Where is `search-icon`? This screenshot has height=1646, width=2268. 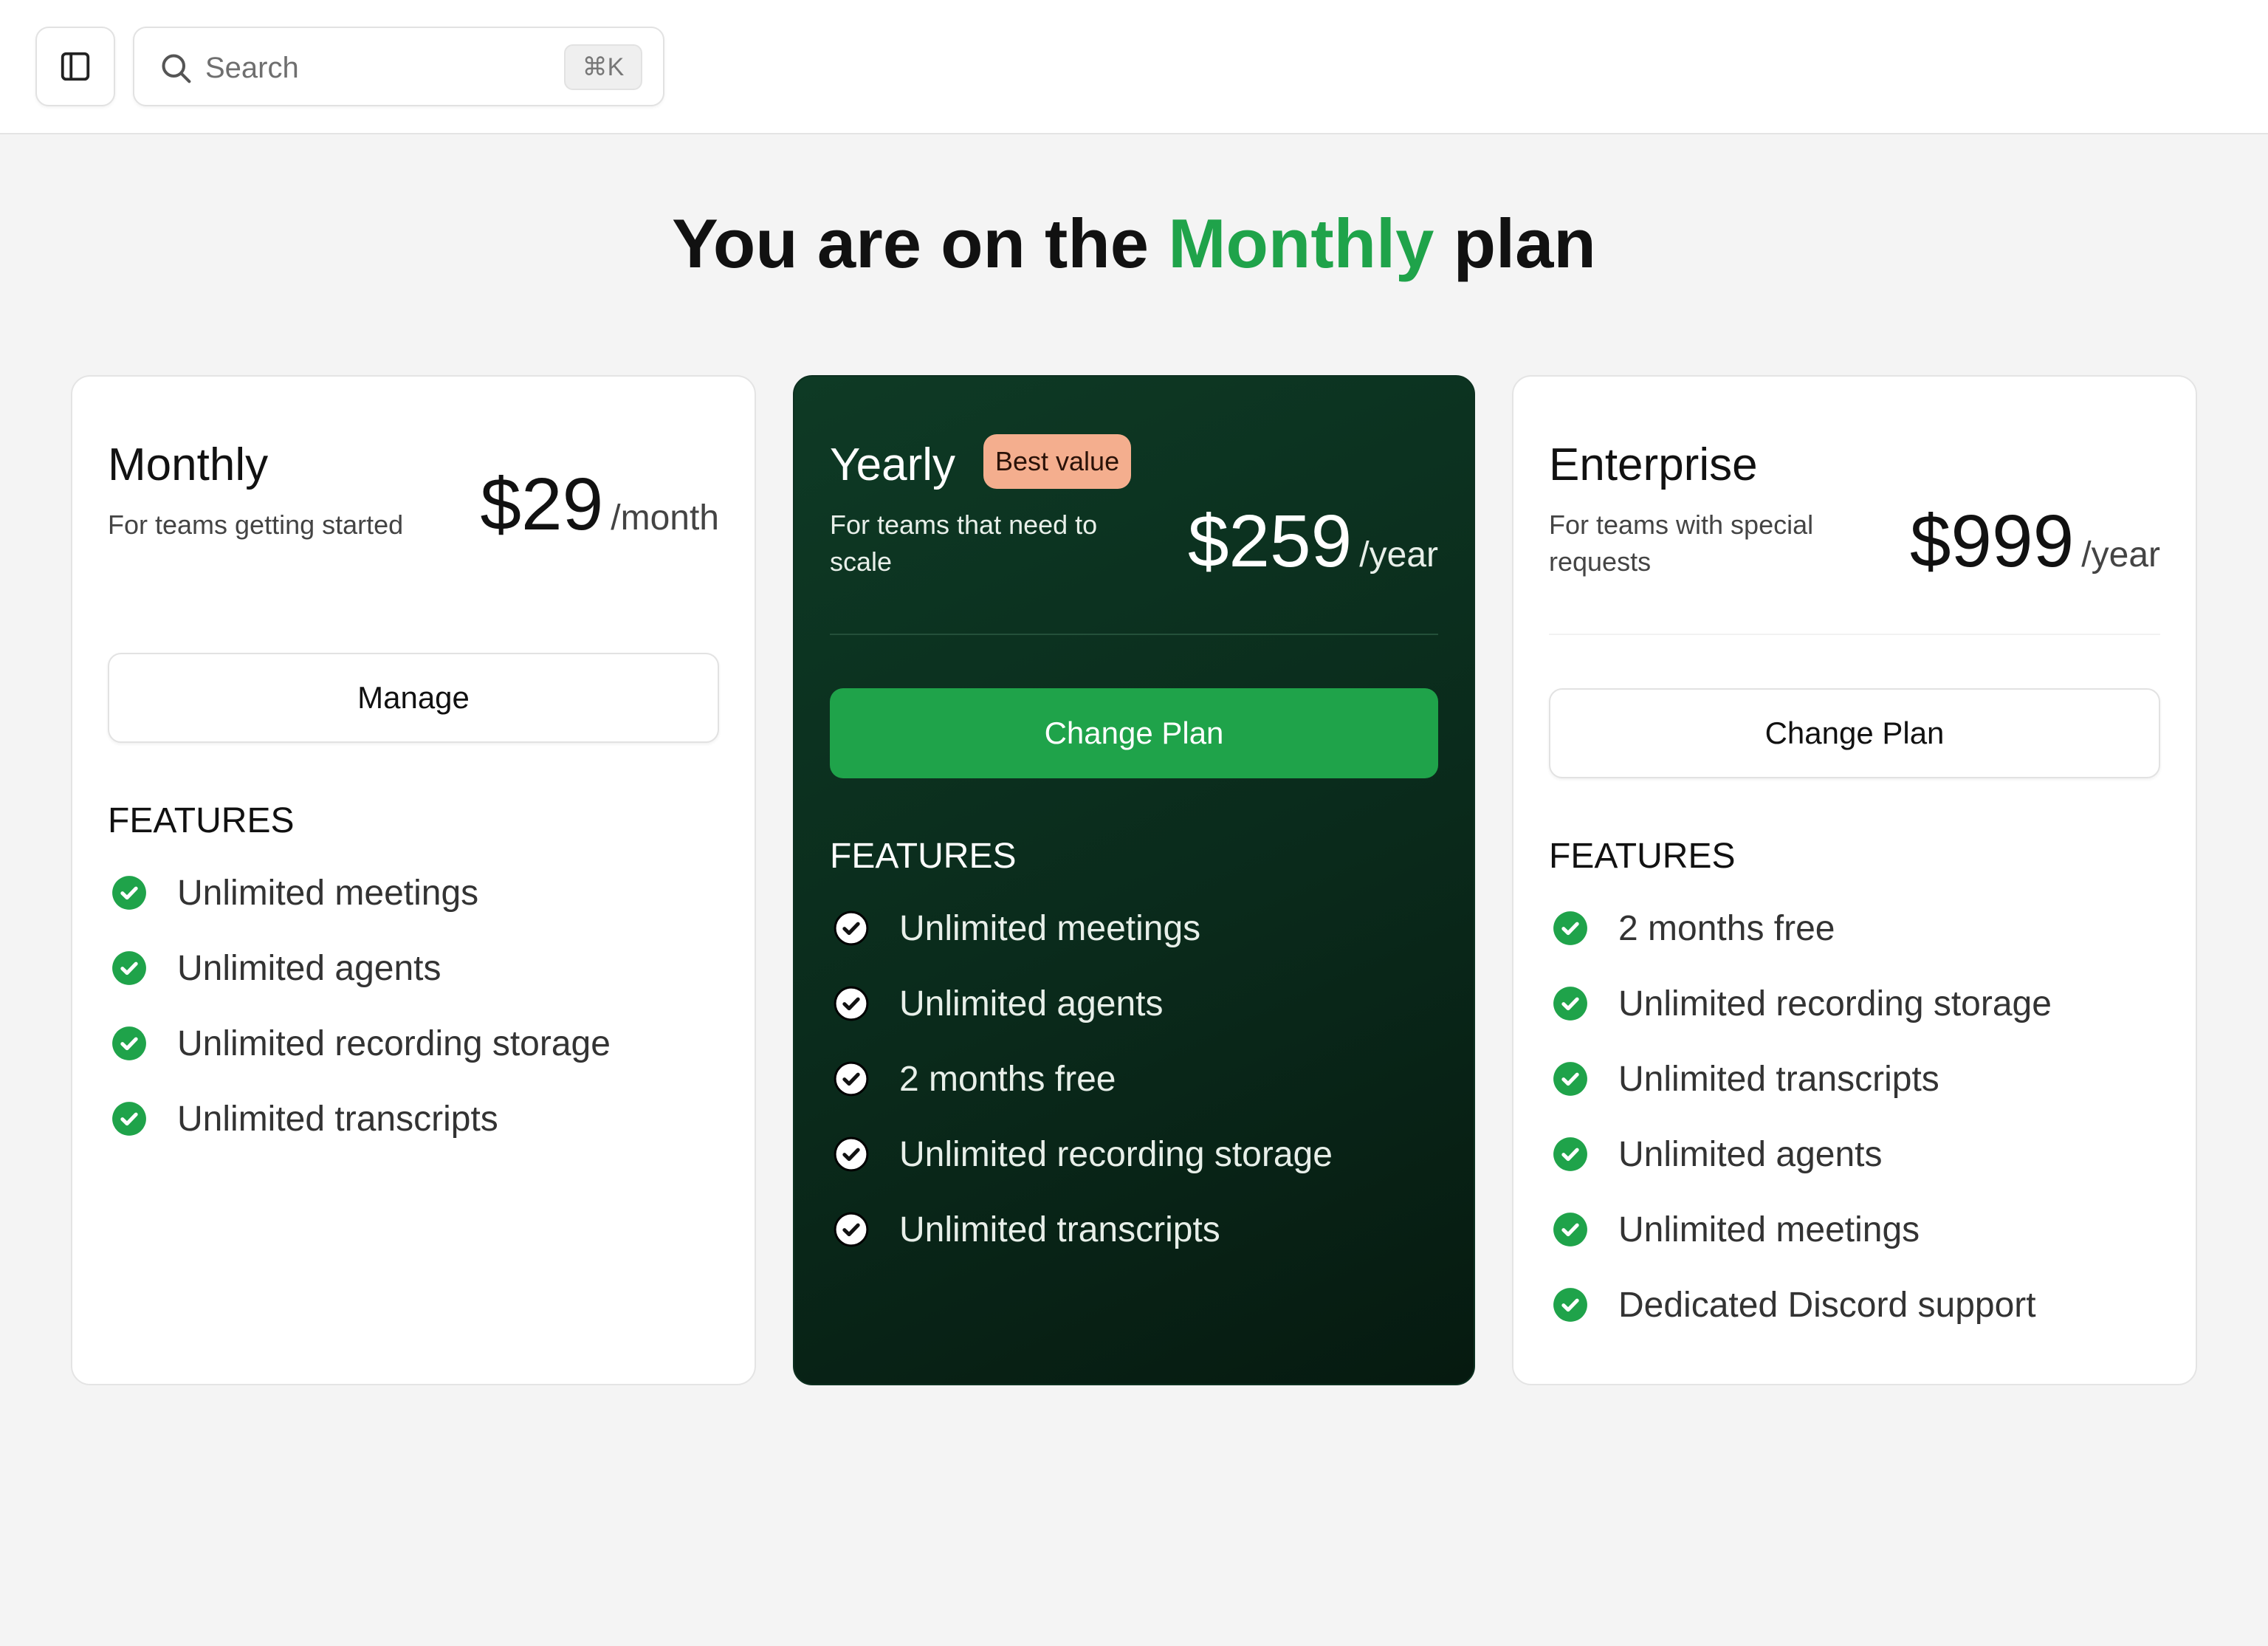
search-icon is located at coordinates (176, 68).